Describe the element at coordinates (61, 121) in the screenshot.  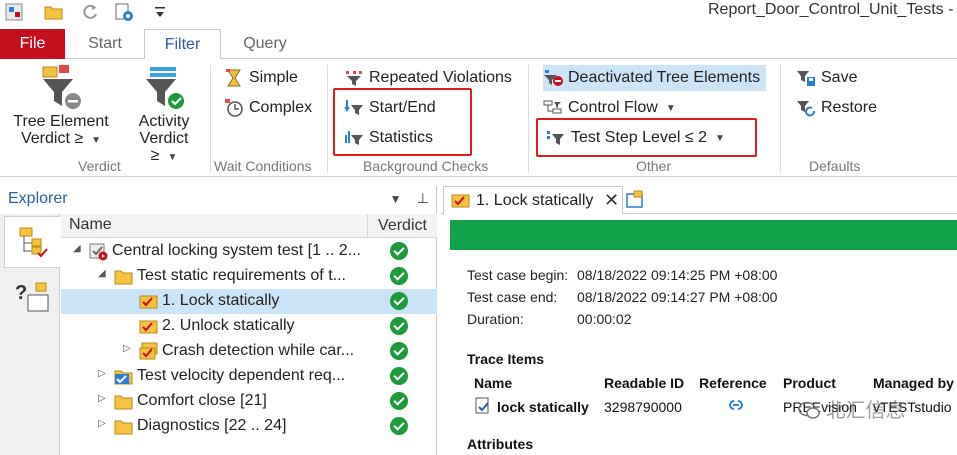
I see `tree-element-label-line1: Tree Element` at that location.